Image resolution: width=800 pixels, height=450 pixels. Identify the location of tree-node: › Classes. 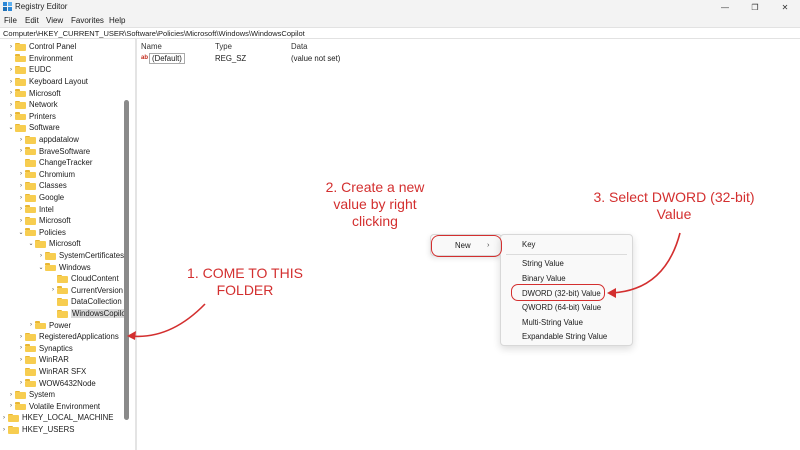
(42, 186).